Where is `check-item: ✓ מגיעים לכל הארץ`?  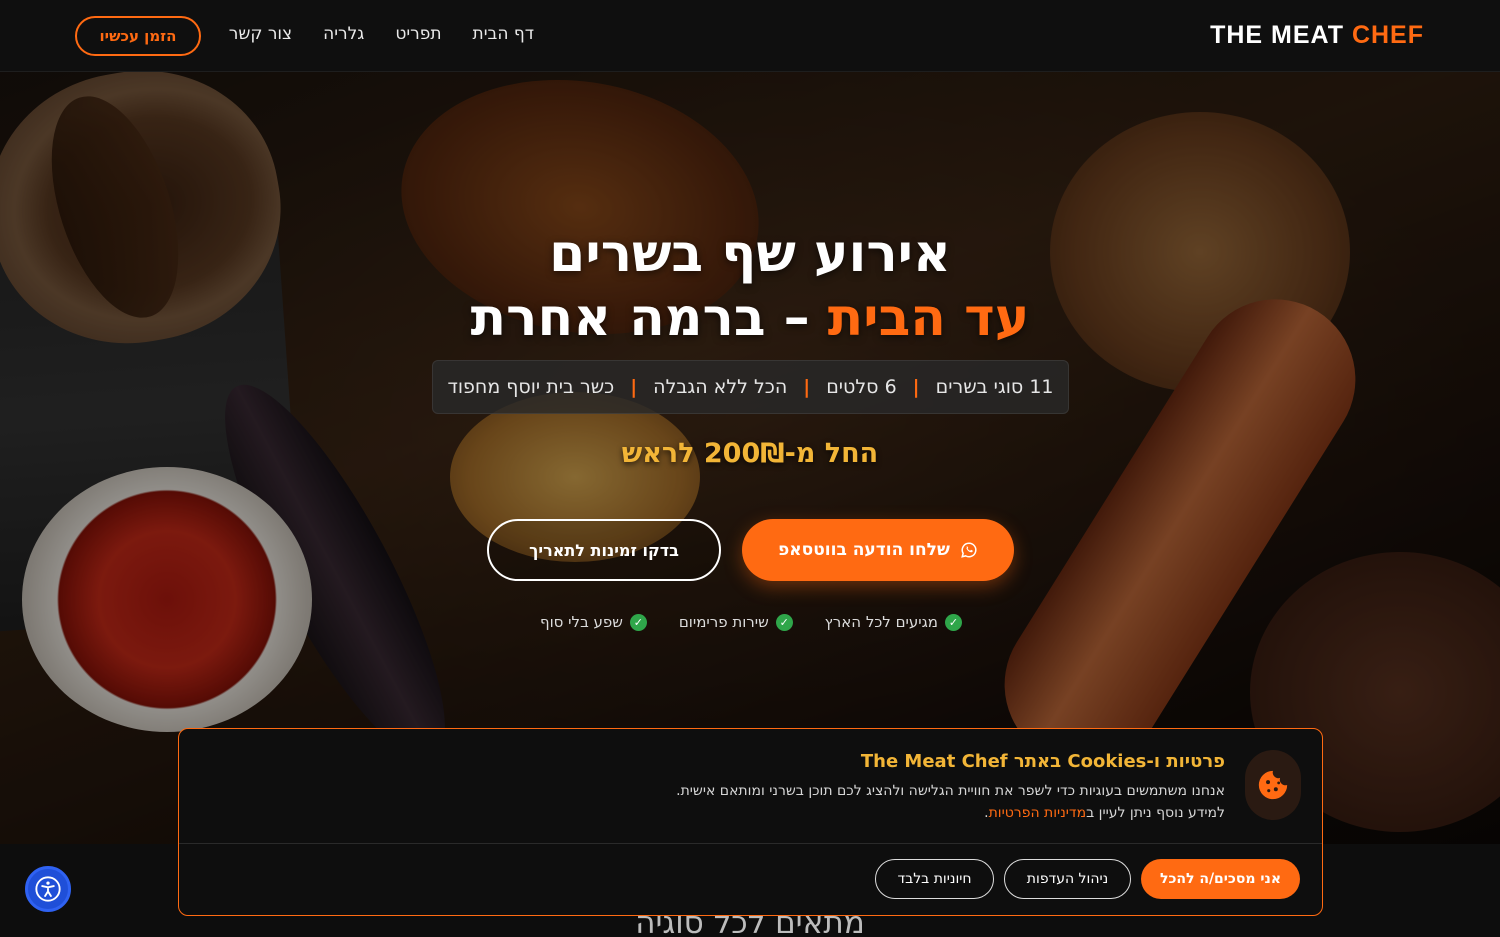 check-item: ✓ מגיעים לכל הארץ is located at coordinates (893, 622).